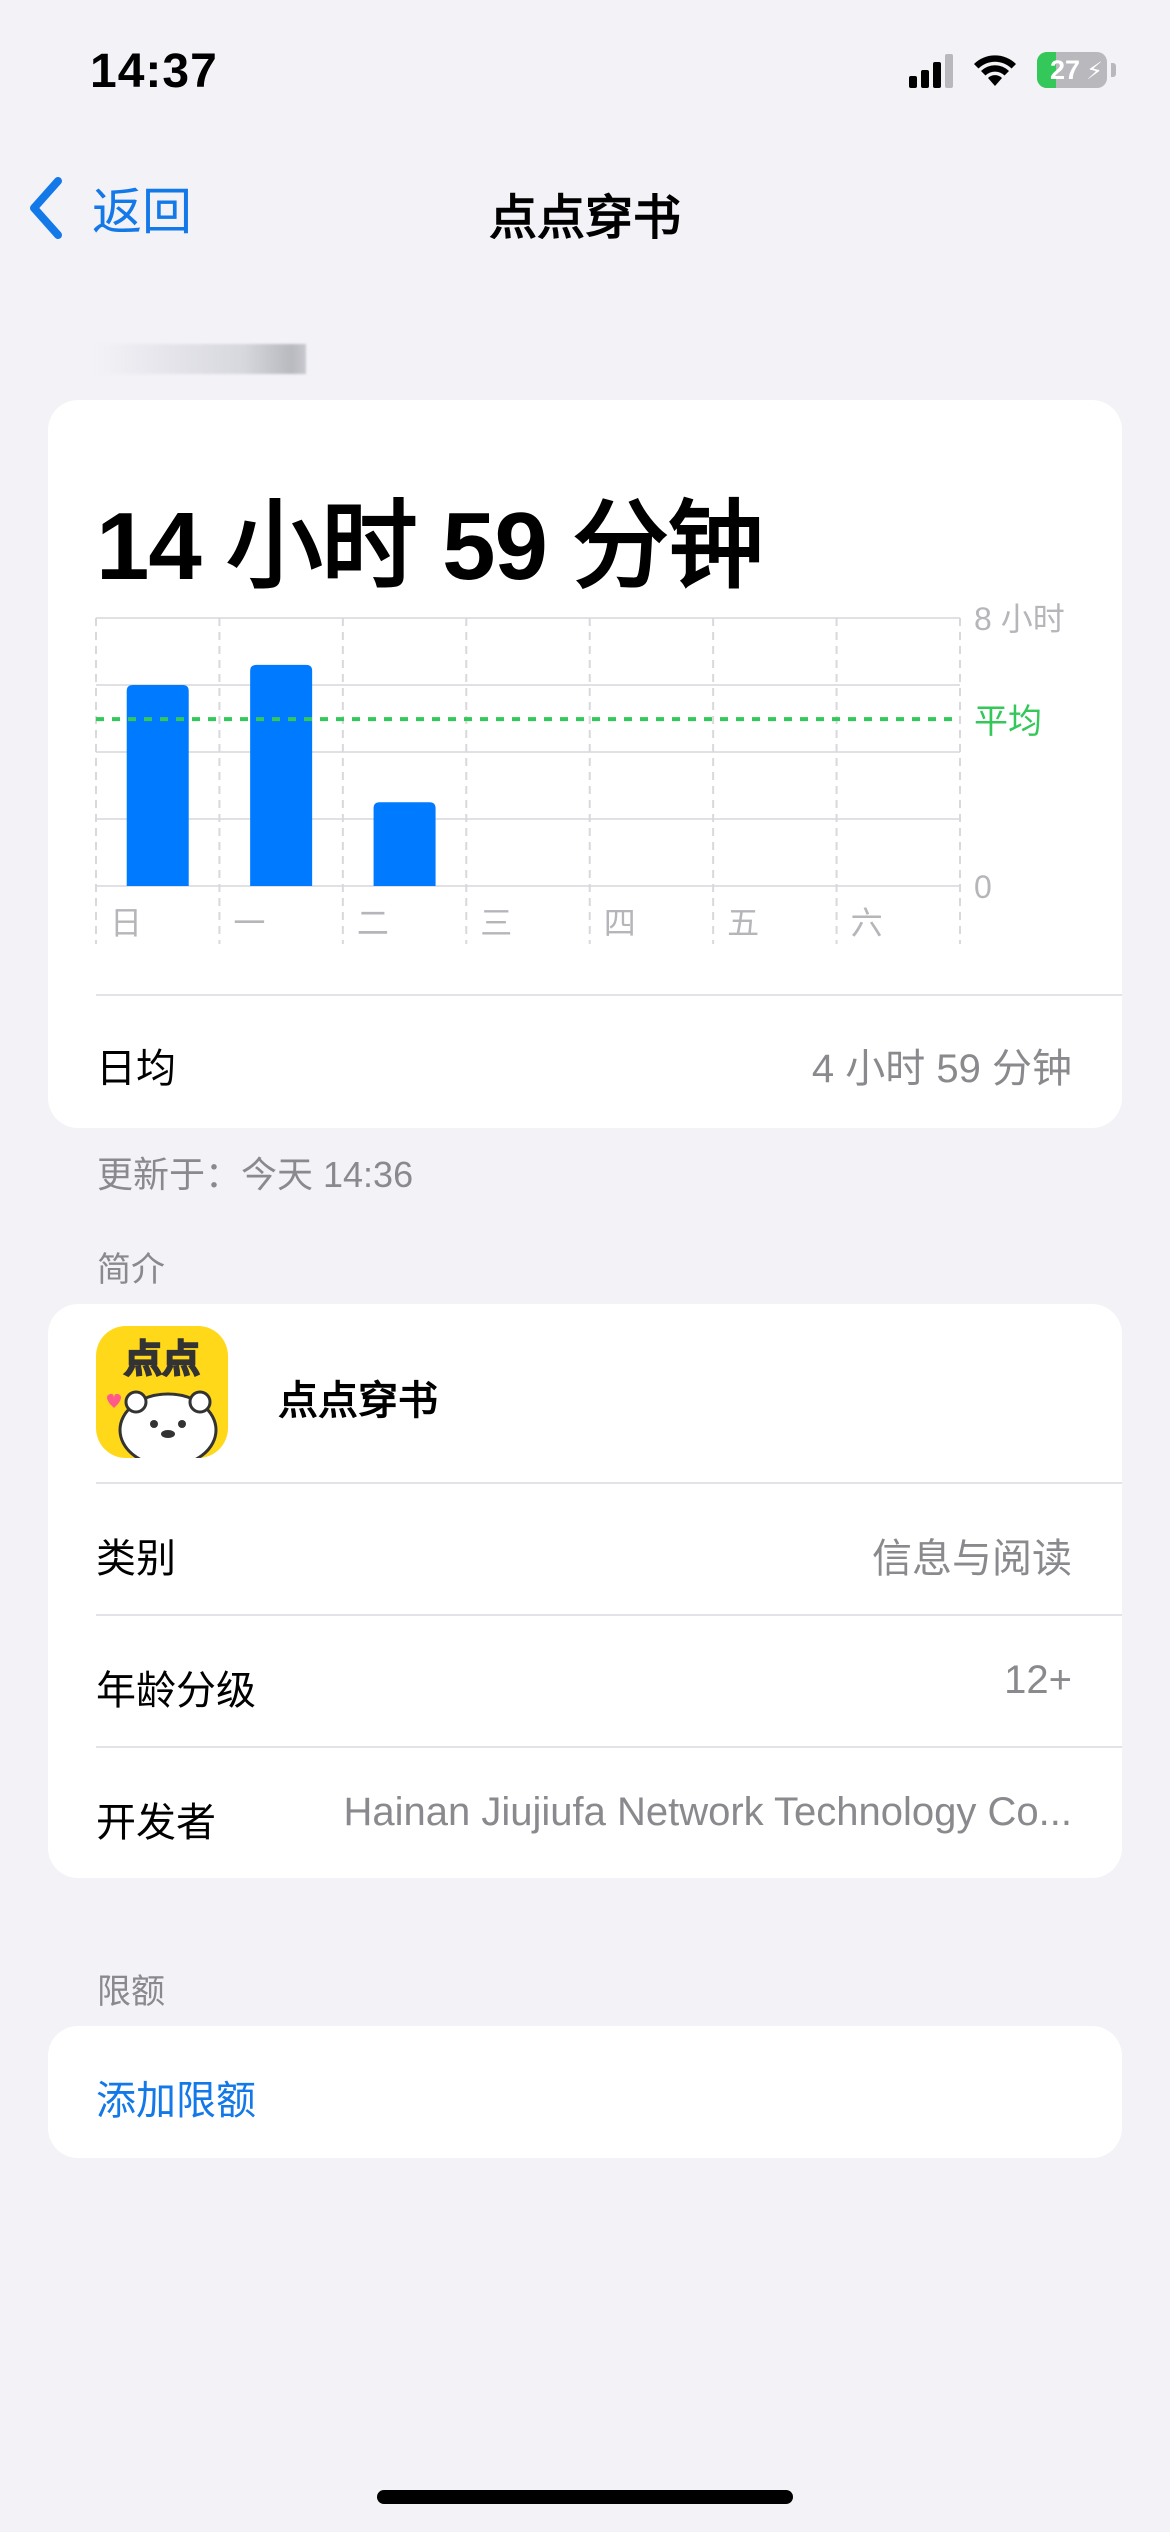  What do you see at coordinates (131, 1270) in the screenshot?
I see `info-section-header: 简介` at bounding box center [131, 1270].